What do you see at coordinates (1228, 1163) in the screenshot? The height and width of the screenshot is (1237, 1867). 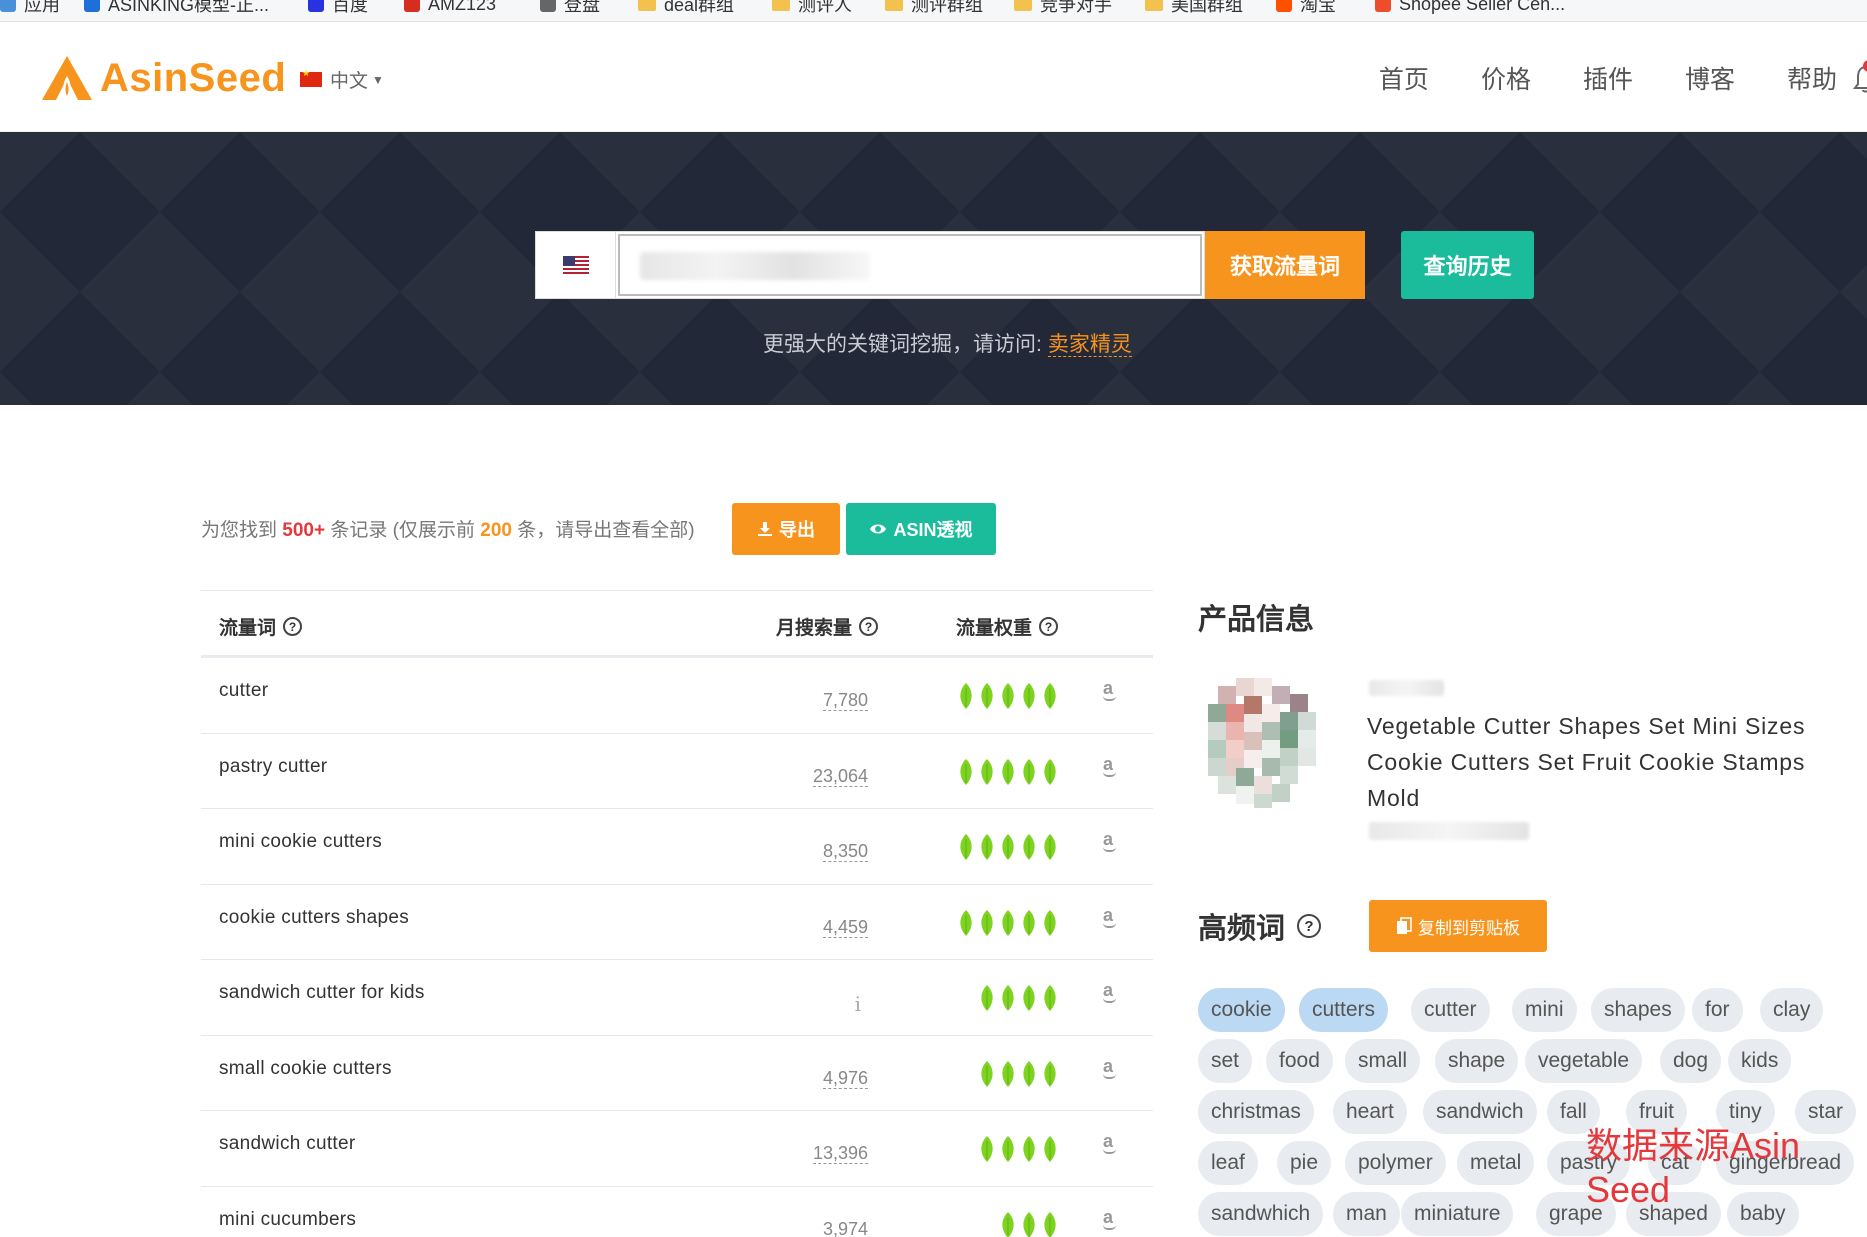 I see `keyword-tag: leaf` at bounding box center [1228, 1163].